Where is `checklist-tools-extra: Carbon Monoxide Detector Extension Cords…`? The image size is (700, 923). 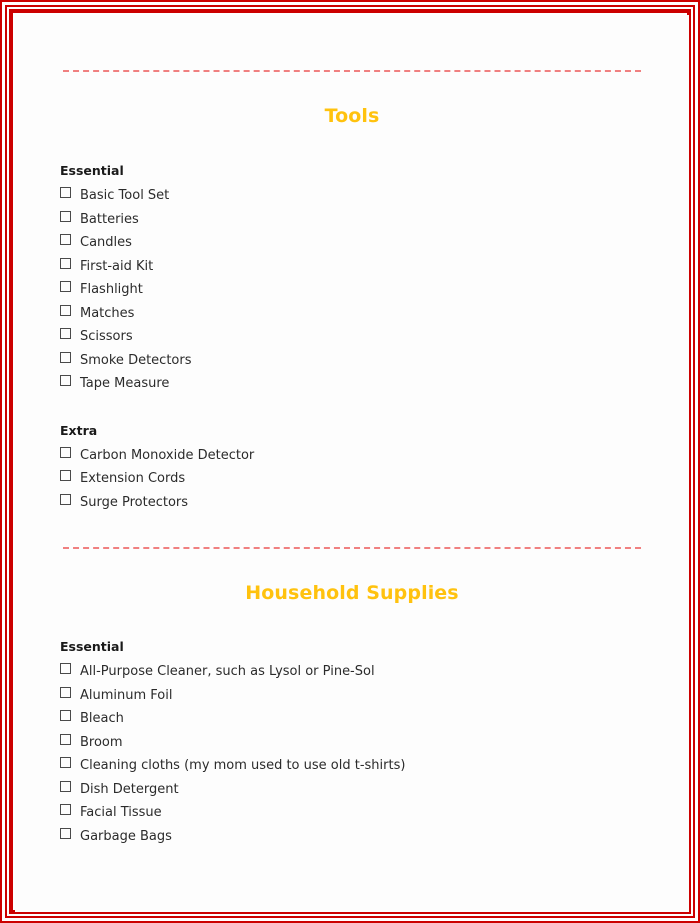
checklist-tools-extra: Carbon Monoxide Detector Extension Cords… is located at coordinates (359, 479).